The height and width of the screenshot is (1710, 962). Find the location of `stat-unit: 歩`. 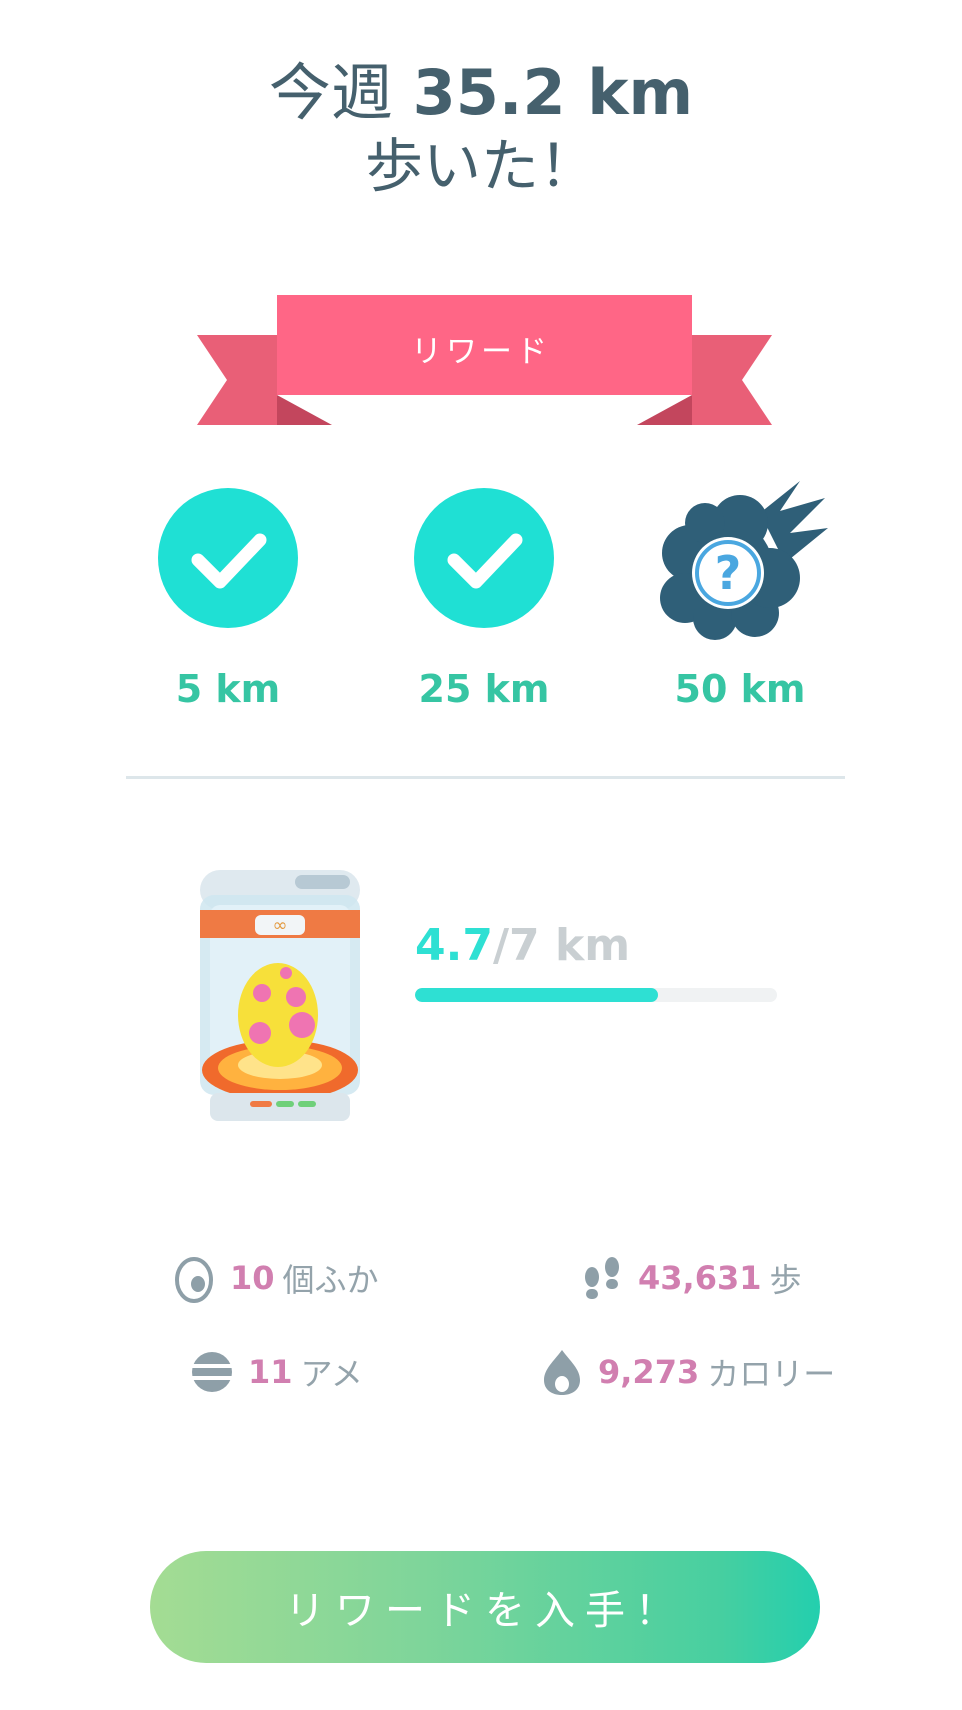

stat-unit: 歩 is located at coordinates (785, 1280).